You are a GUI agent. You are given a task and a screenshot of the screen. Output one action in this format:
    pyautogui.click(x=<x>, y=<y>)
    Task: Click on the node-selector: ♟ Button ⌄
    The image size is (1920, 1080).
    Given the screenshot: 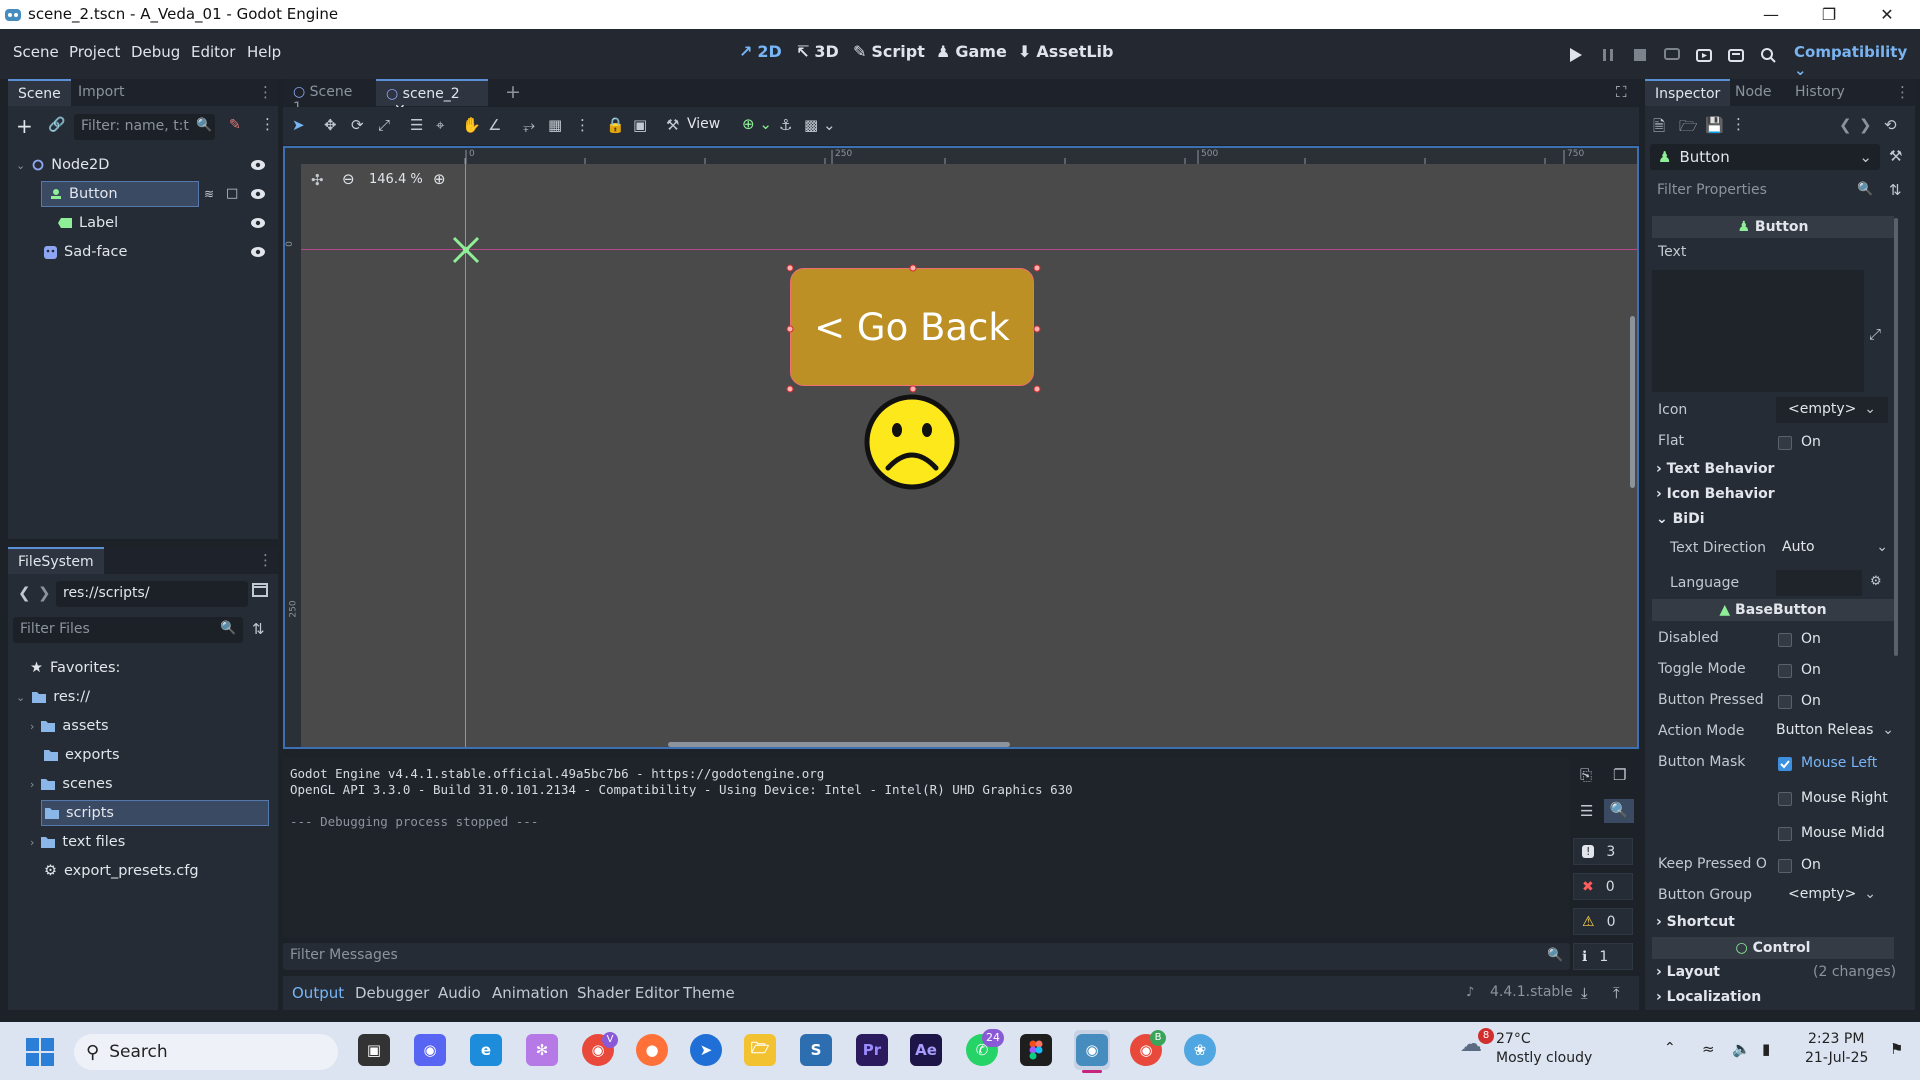 What is the action you would take?
    pyautogui.click(x=1765, y=157)
    